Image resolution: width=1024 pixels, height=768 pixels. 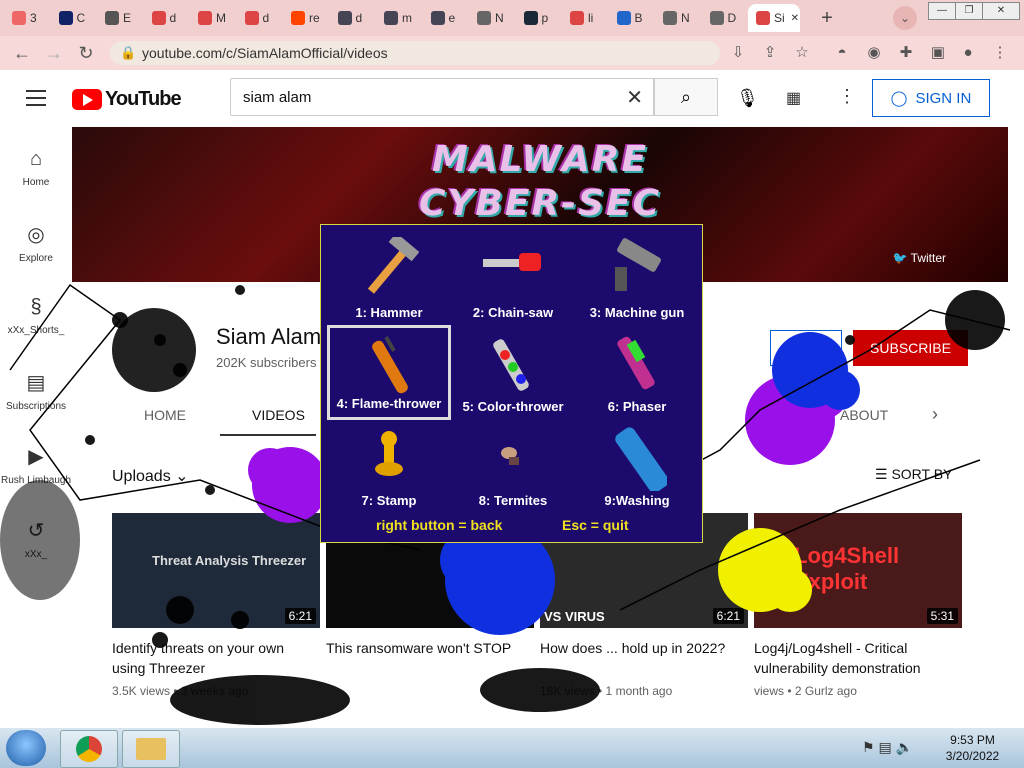 I want to click on network-icon: ▤, so click(x=885, y=747).